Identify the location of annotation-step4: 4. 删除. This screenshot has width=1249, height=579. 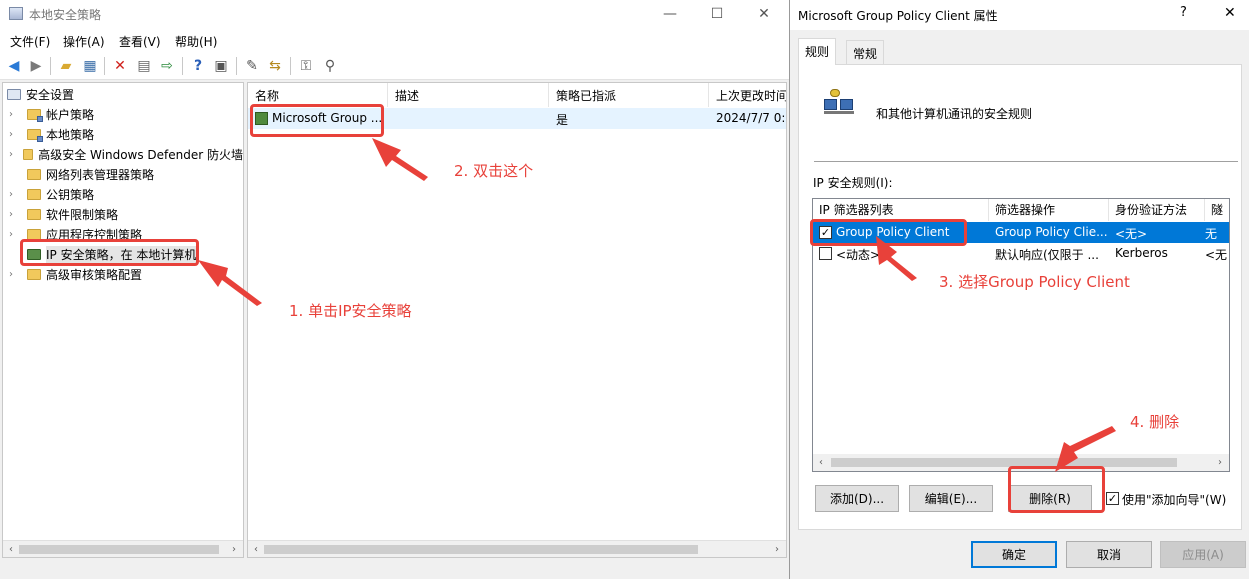
(1155, 422).